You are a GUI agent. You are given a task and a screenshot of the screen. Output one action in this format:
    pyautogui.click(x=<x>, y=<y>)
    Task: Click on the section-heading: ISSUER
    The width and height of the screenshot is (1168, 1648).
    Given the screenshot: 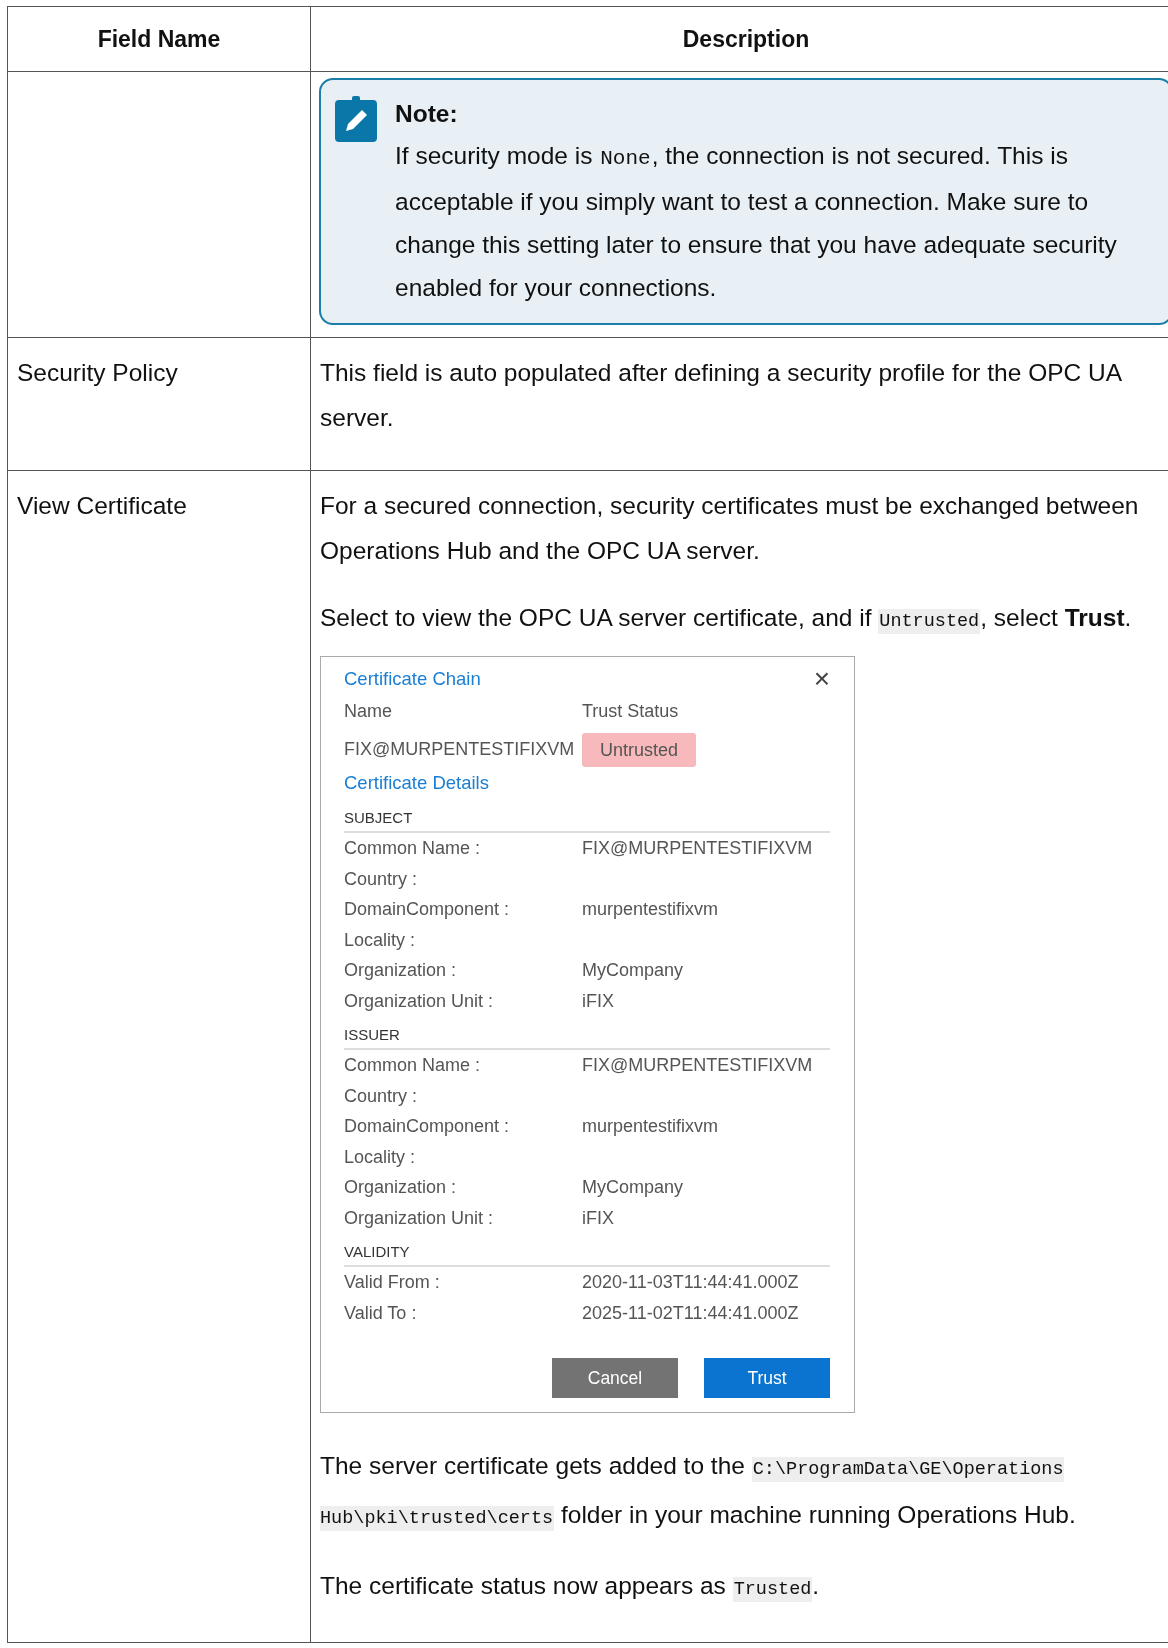 What is the action you would take?
    pyautogui.click(x=587, y=1036)
    